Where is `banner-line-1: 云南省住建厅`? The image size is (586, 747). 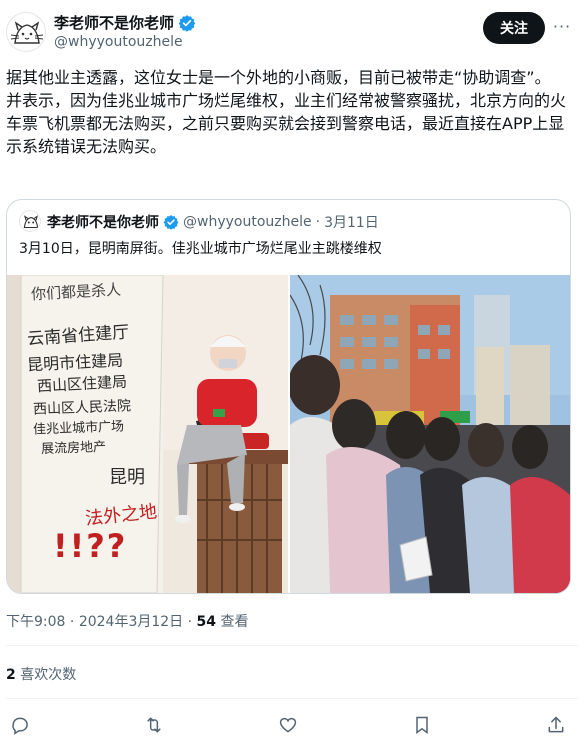
banner-line-1: 云南省住建厅 is located at coordinates (78, 336).